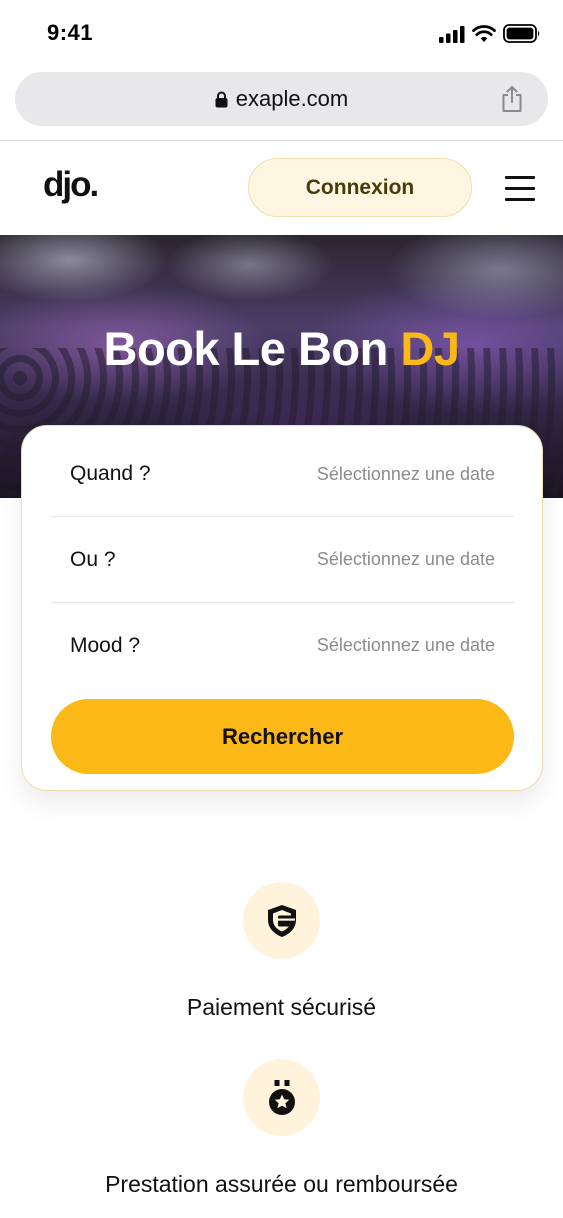 This screenshot has height=1218, width=563. I want to click on search-button: Rechercher, so click(282, 736).